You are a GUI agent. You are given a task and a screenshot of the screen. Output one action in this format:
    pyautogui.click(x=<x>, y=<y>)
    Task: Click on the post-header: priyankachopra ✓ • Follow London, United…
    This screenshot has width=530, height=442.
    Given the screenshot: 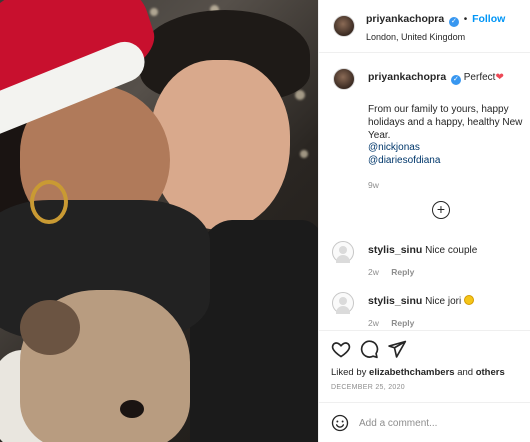 What is the action you would take?
    pyautogui.click(x=424, y=26)
    